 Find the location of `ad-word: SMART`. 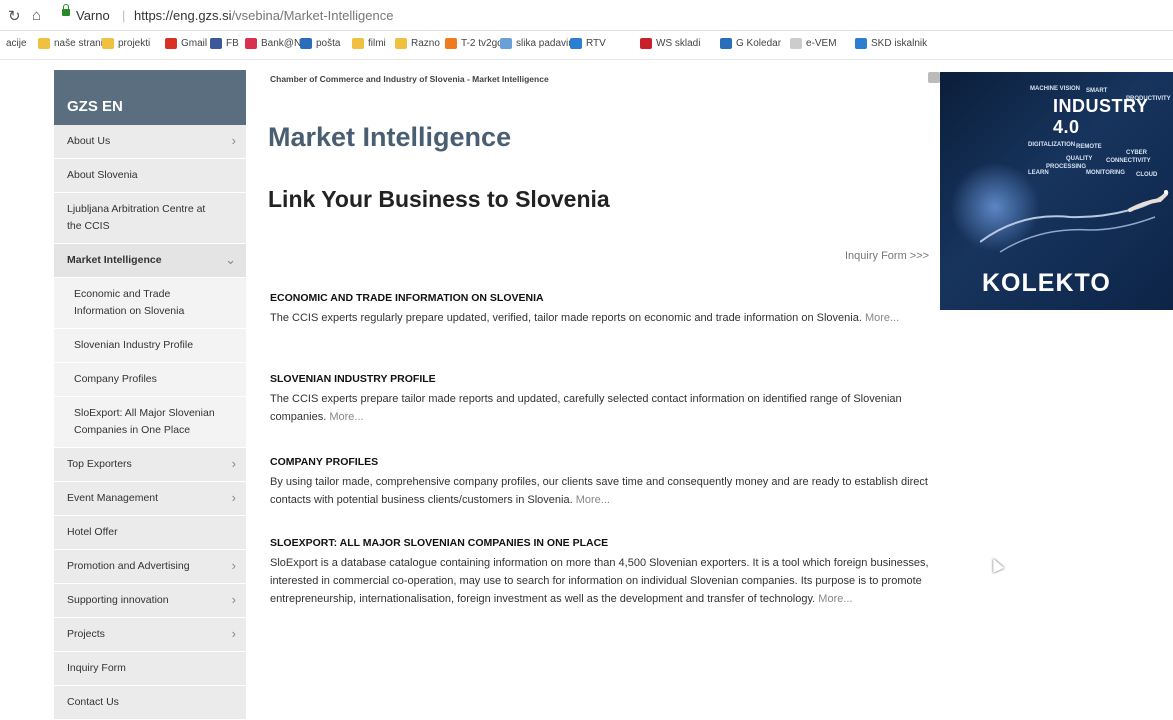

ad-word: SMART is located at coordinates (1097, 91).